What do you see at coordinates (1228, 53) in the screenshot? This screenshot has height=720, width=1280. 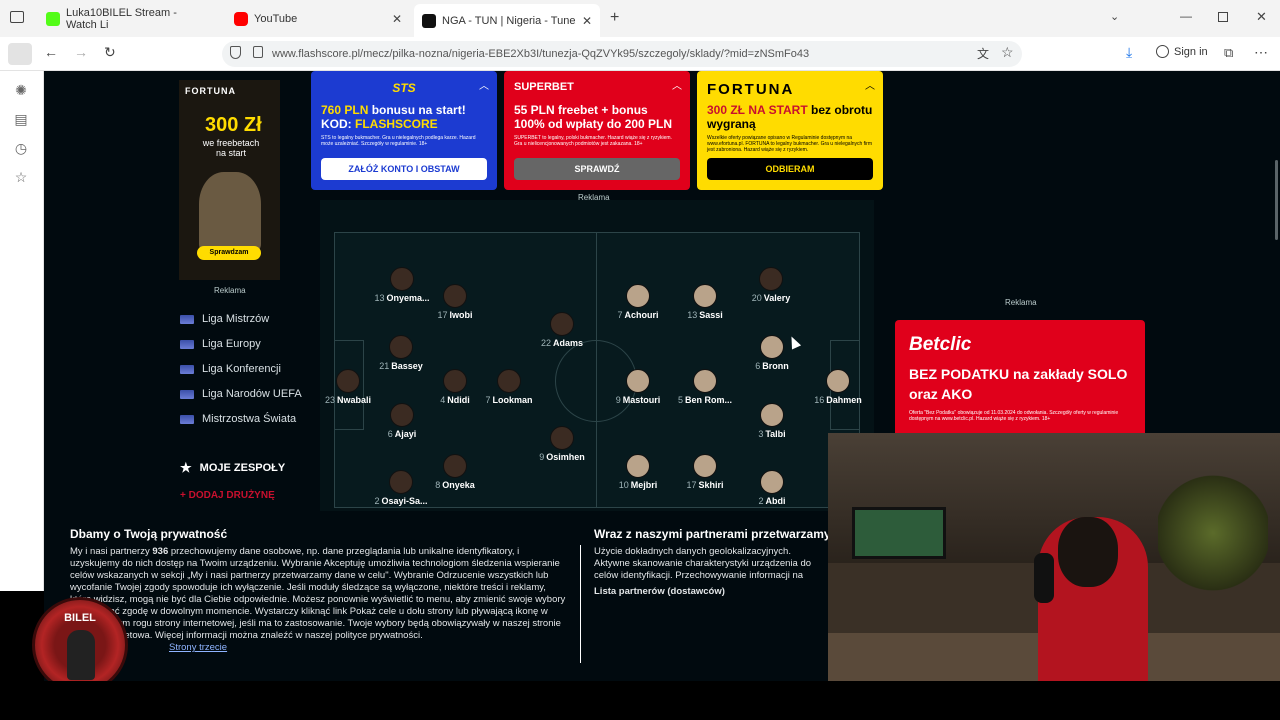 I see `extensions-icon: ⧉` at bounding box center [1228, 53].